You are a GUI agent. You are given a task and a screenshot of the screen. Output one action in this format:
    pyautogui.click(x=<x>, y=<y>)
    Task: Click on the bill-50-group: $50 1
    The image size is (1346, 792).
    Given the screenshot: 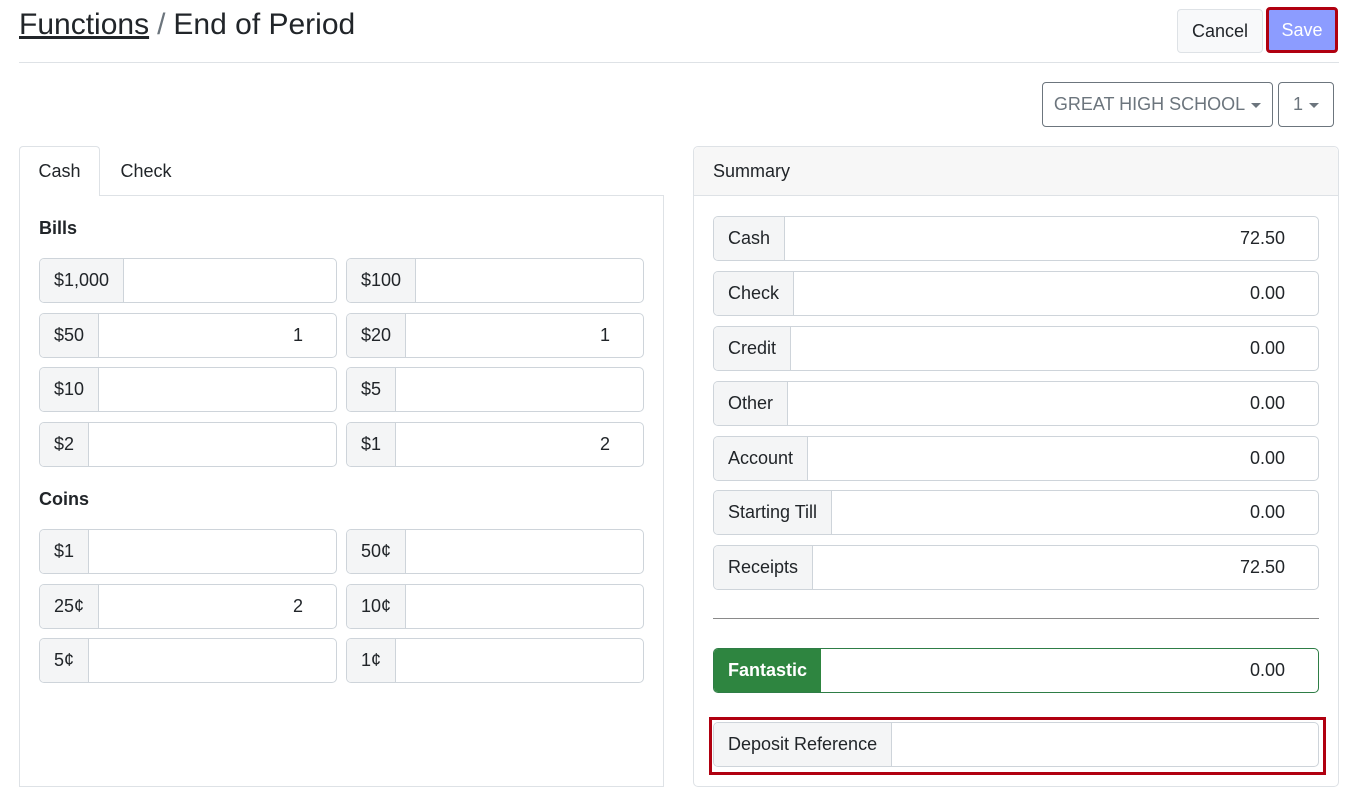 What is the action you would take?
    pyautogui.click(x=188, y=335)
    